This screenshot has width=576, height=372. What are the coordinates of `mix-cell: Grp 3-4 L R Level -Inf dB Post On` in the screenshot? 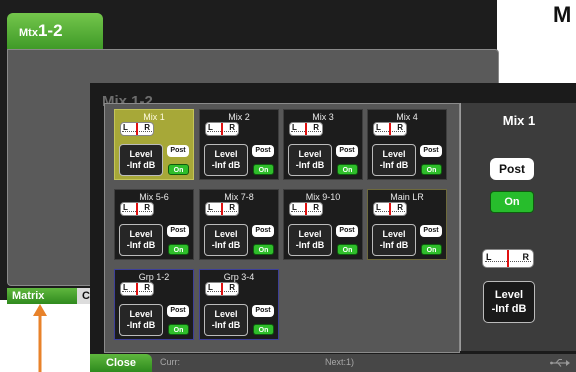 It's located at (239, 304).